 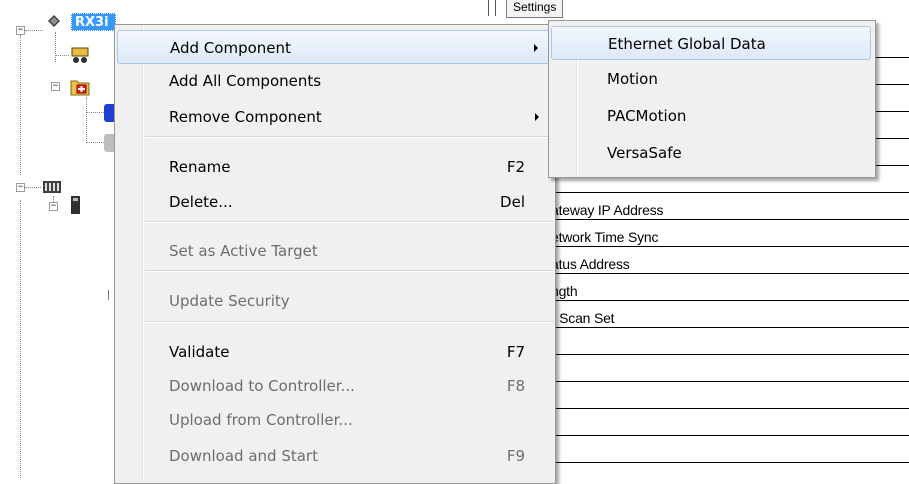 I want to click on property-row: etwork Time Sync, so click(x=726, y=233).